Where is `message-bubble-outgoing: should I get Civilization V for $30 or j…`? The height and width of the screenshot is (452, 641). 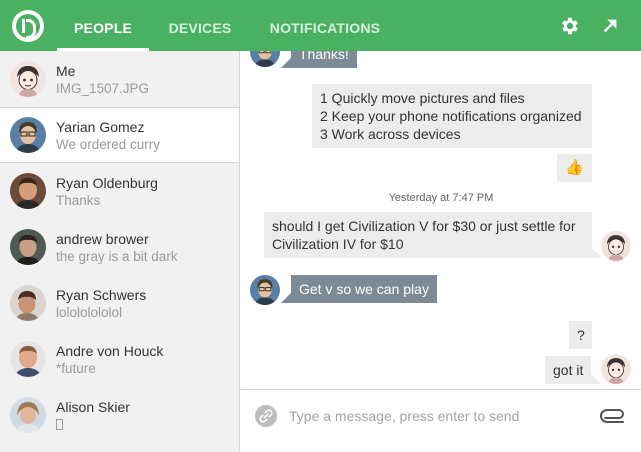
message-bubble-outgoing: should I get Civilization V for $30 or j… is located at coordinates (433, 235).